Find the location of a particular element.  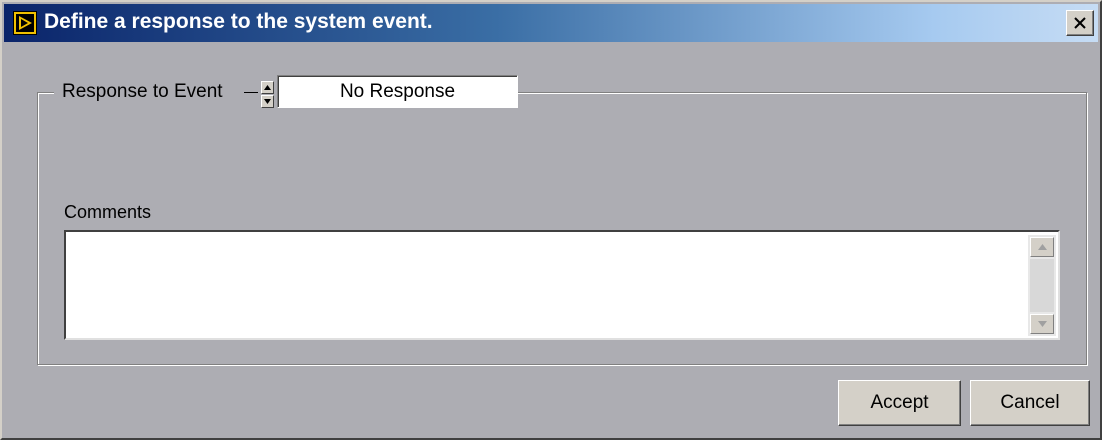

triangle-up-icon is located at coordinates (267, 87).